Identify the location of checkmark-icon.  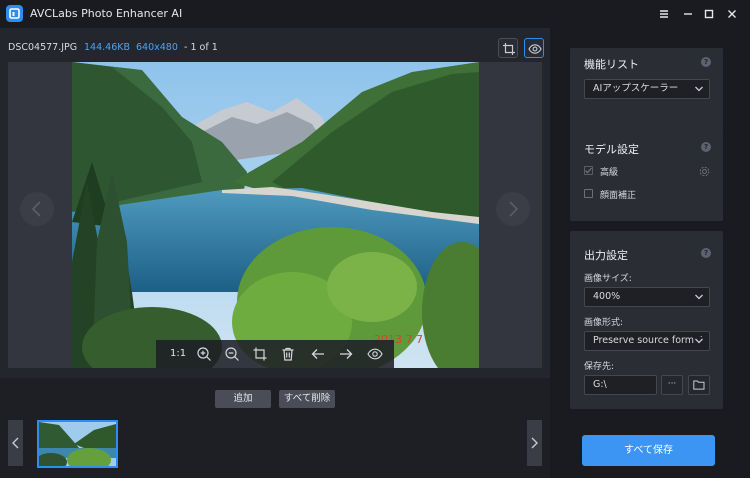
(588, 170).